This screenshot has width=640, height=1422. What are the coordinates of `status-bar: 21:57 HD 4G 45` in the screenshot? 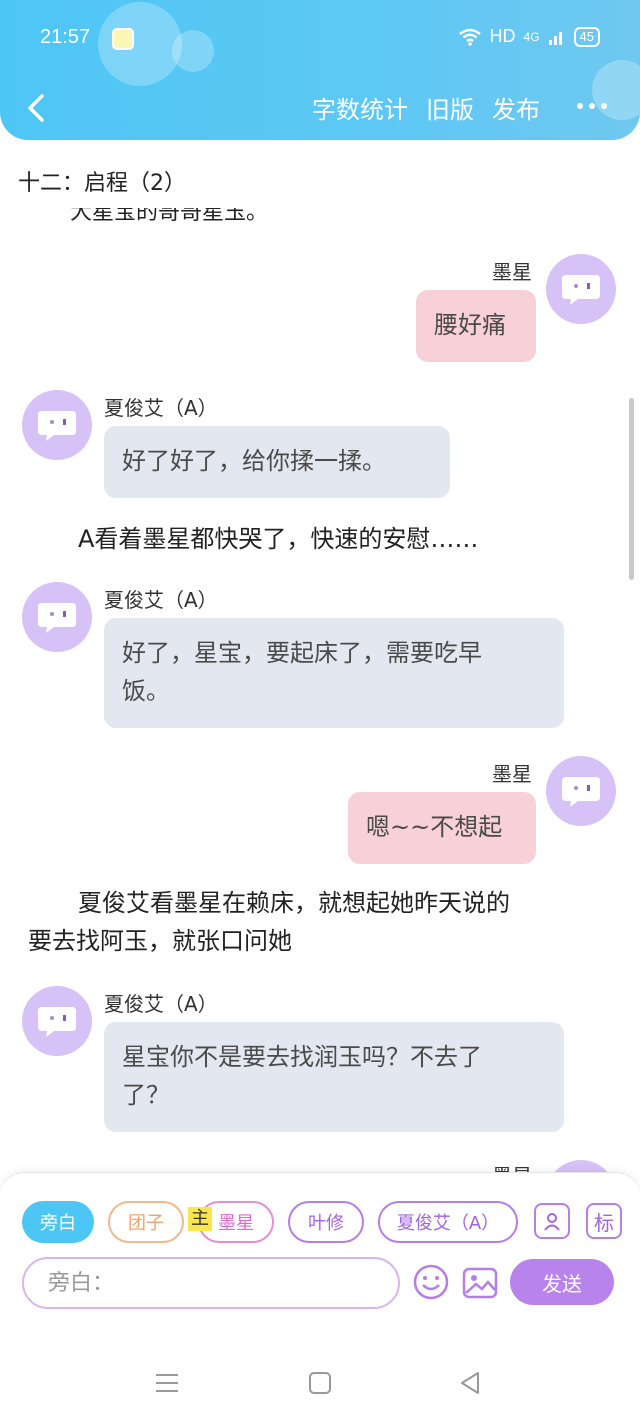 It's located at (320, 40).